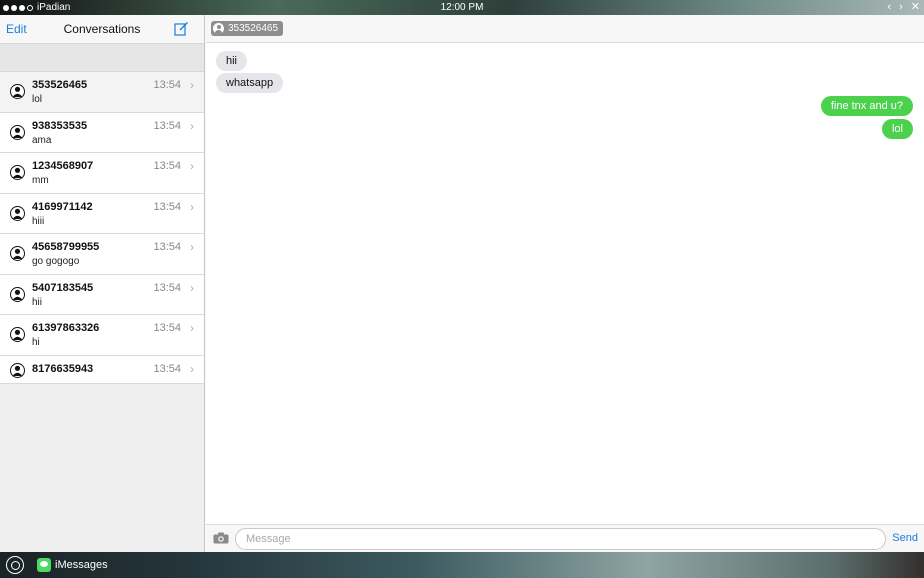  I want to click on conversation-preview: hii, so click(37, 302).